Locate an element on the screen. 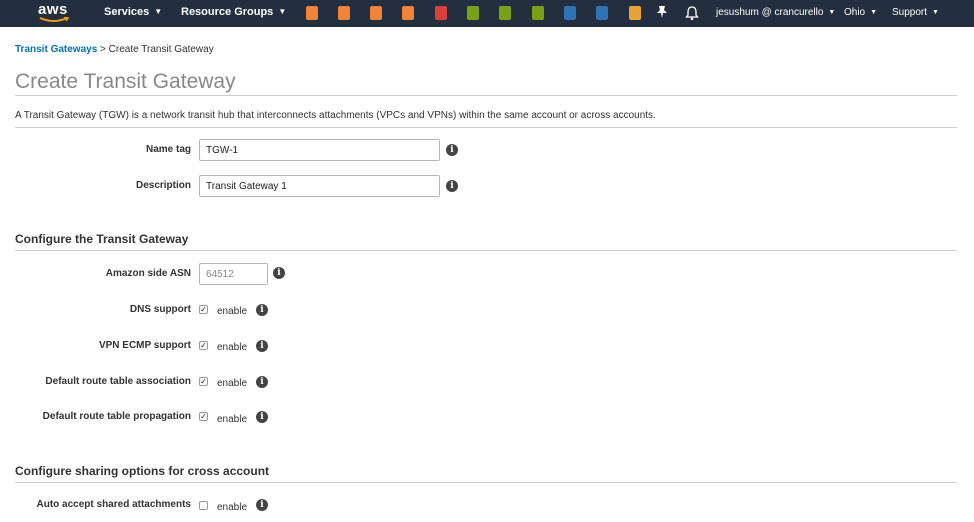 The width and height of the screenshot is (974, 522). support-menu: Support ▼ is located at coordinates (915, 12).